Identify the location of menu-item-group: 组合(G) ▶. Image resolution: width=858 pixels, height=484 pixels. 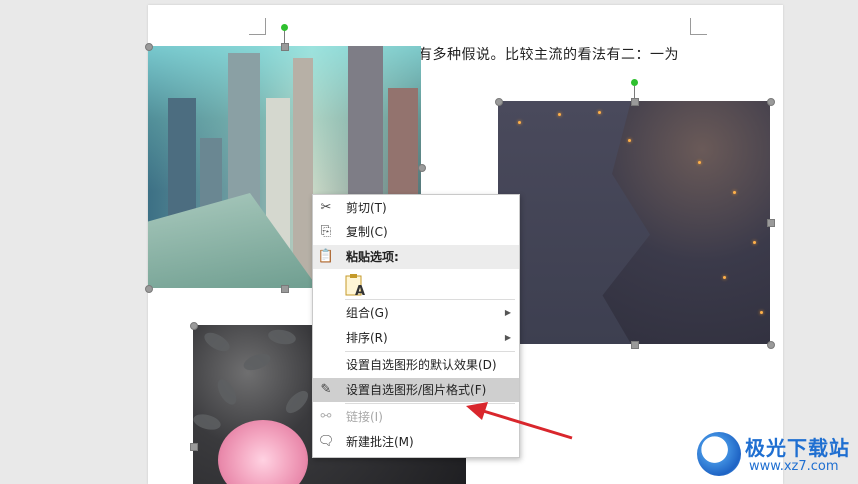
(416, 313).